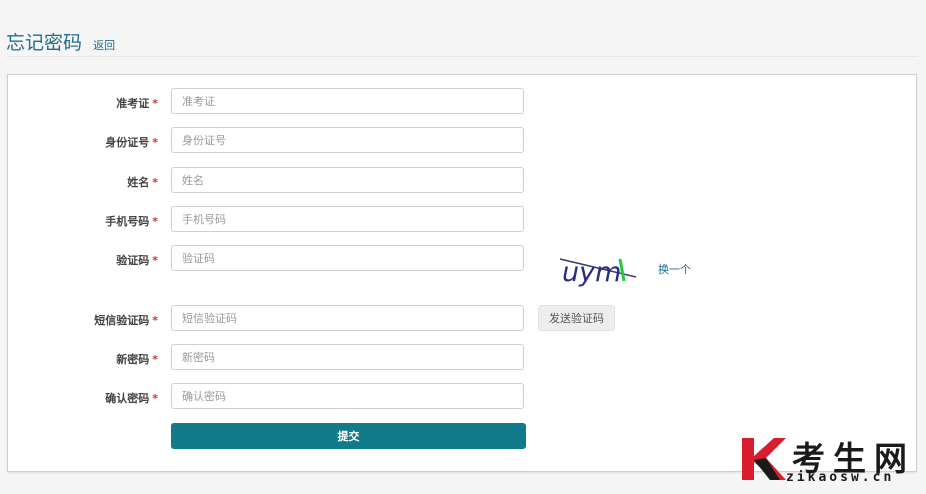 This screenshot has width=926, height=494. Describe the element at coordinates (131, 142) in the screenshot. I see `field-label: 身份证号 *` at that location.